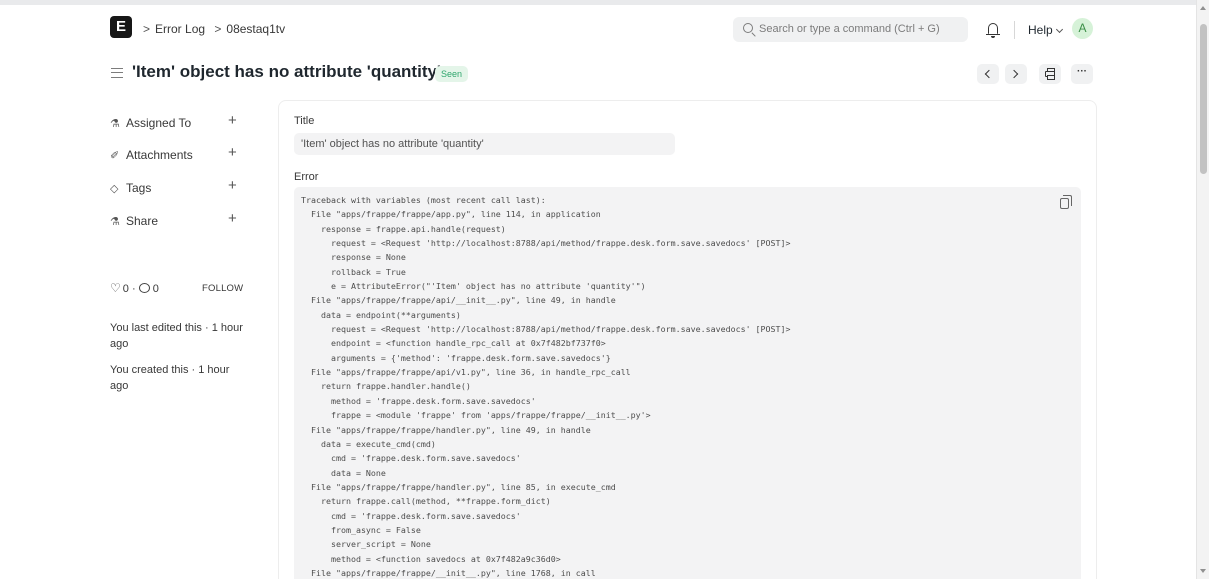 This screenshot has height=579, width=1209. I want to click on scrollbar-thumb, so click(1203, 99).